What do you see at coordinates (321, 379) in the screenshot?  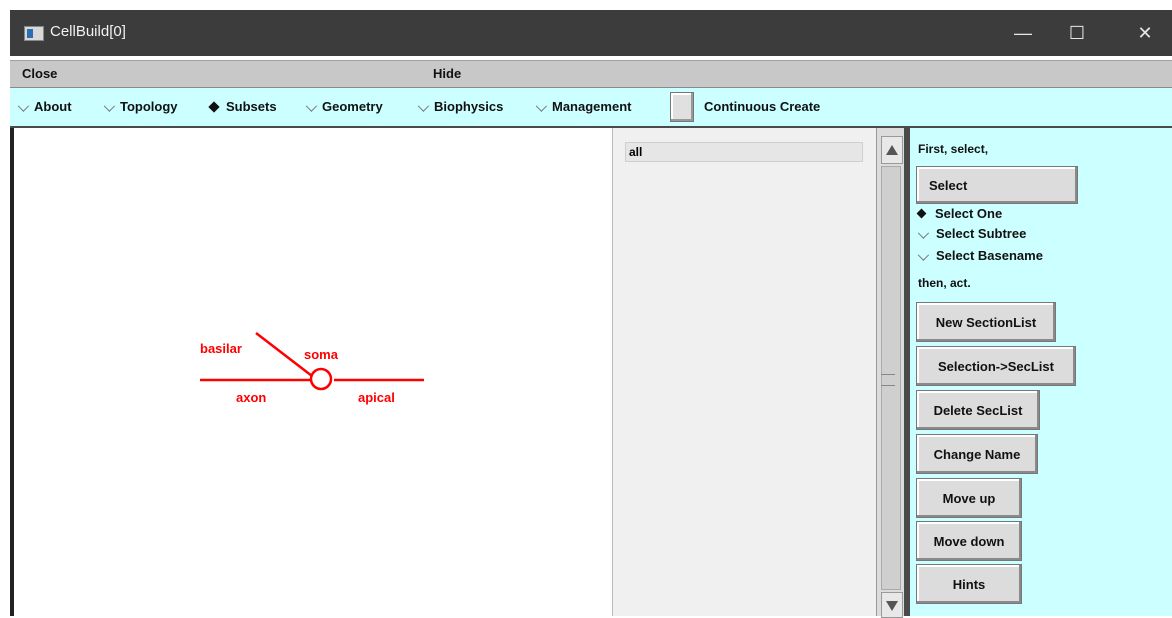 I see `soma-section` at bounding box center [321, 379].